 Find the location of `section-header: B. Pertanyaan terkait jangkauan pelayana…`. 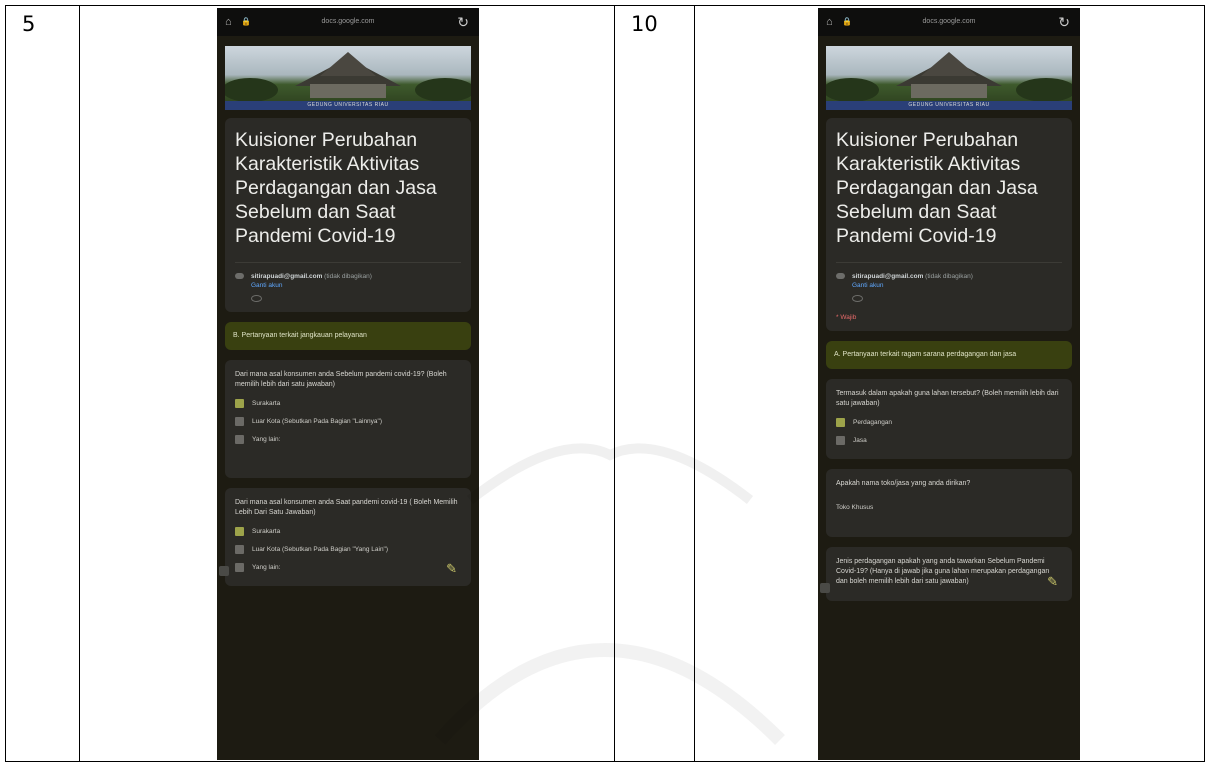

section-header: B. Pertanyaan terkait jangkauan pelayana… is located at coordinates (348, 336).